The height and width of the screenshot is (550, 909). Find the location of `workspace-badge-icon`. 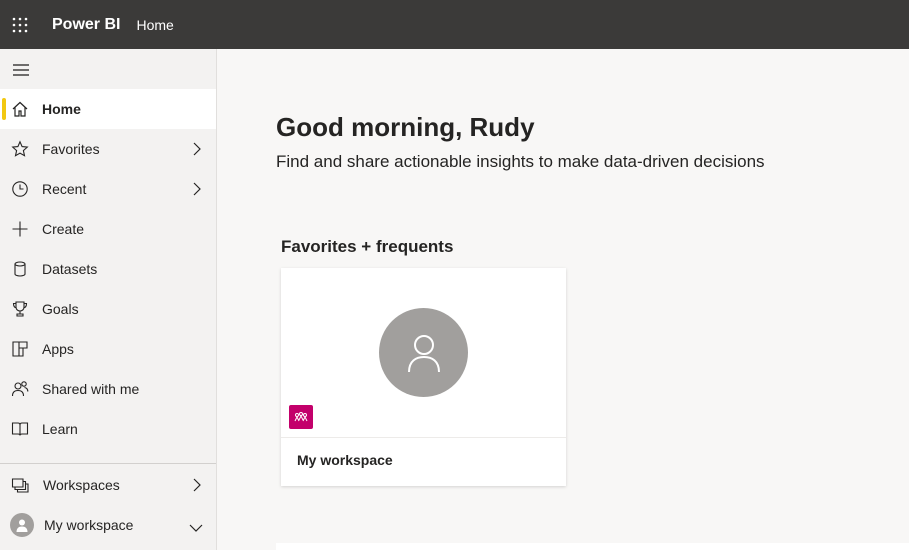

workspace-badge-icon is located at coordinates (301, 417).